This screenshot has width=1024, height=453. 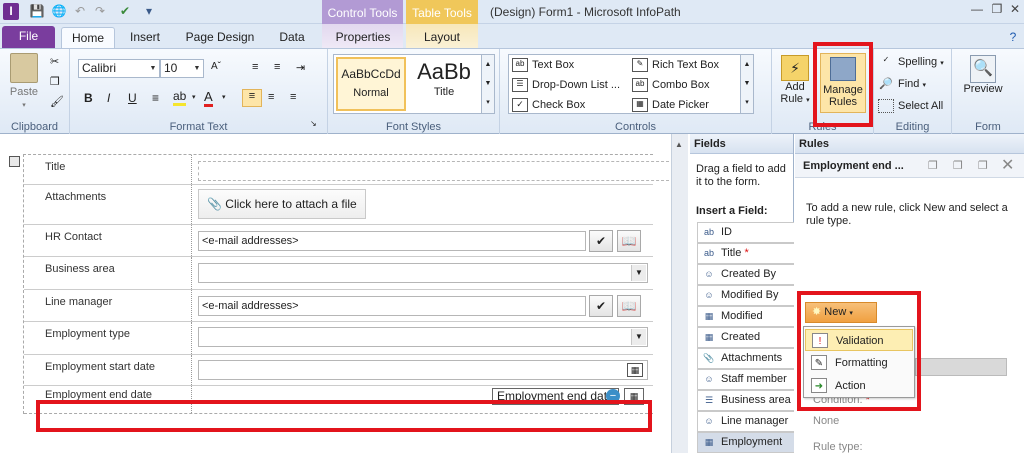 What do you see at coordinates (983, 165) in the screenshot?
I see `paste-all-icon: ❐` at bounding box center [983, 165].